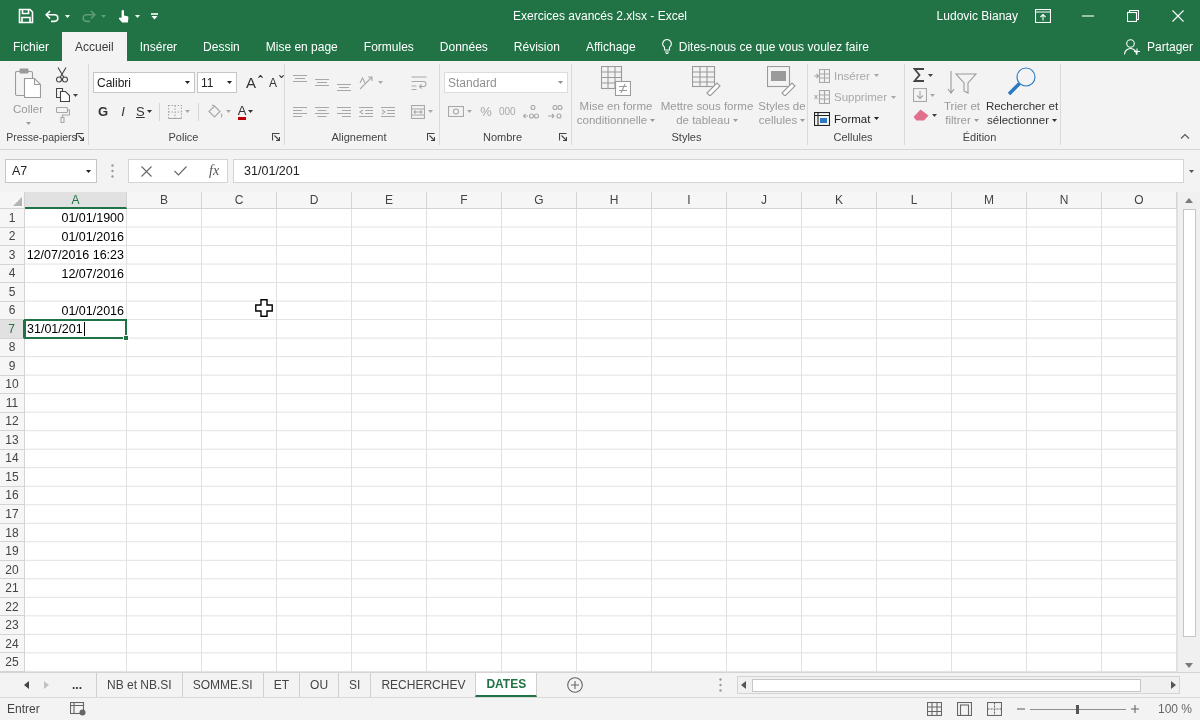 This screenshot has height=720, width=1200. What do you see at coordinates (994, 709) in the screenshot?
I see `page-break-icon` at bounding box center [994, 709].